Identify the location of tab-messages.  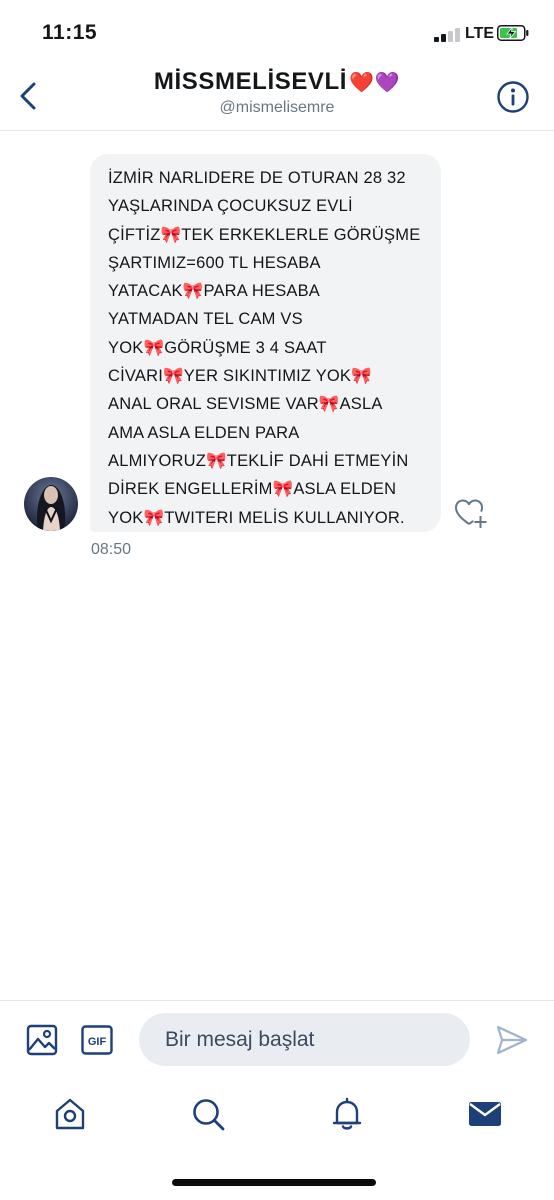
(485, 1114).